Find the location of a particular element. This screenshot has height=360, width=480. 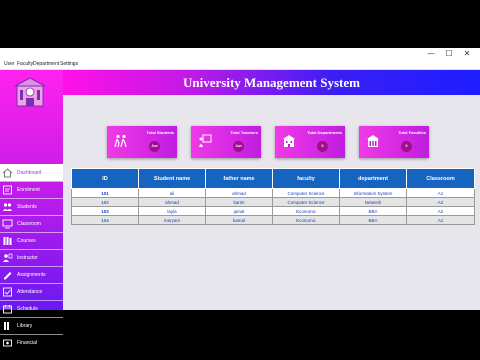

table-cell: maryam is located at coordinates (172, 220).